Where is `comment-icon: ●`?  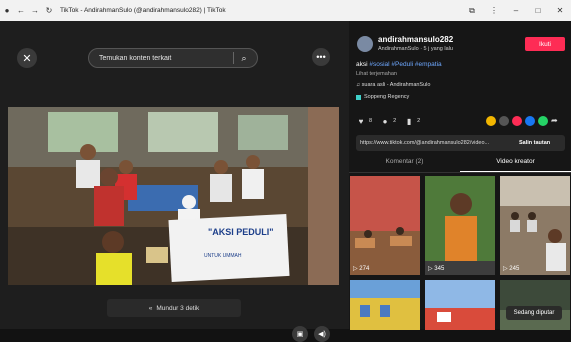
comment-icon: ● is located at coordinates (385, 121).